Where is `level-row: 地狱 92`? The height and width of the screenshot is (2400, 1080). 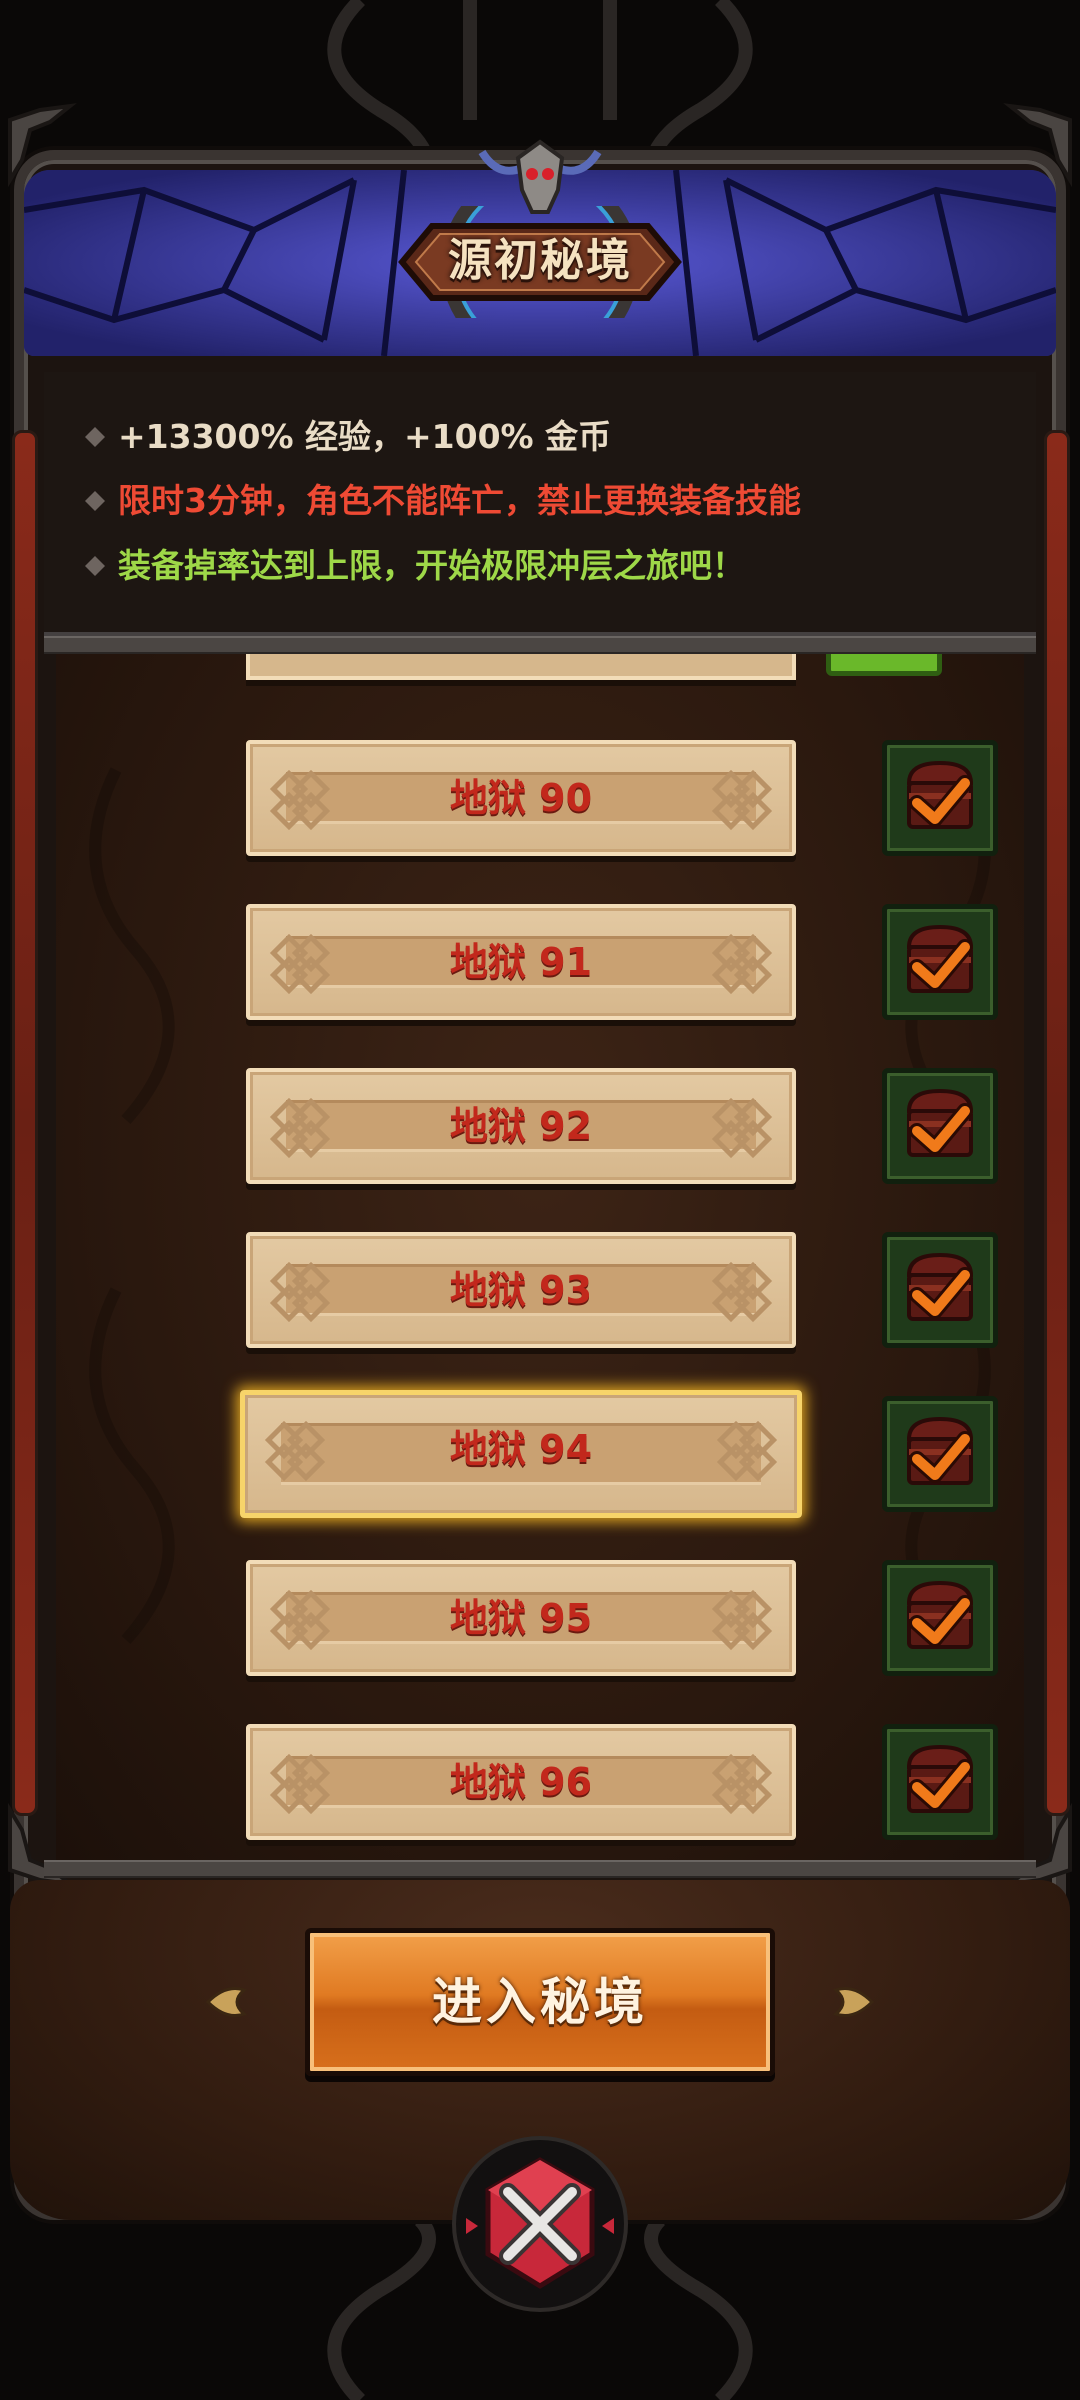 level-row: 地狱 92 is located at coordinates (622, 1128).